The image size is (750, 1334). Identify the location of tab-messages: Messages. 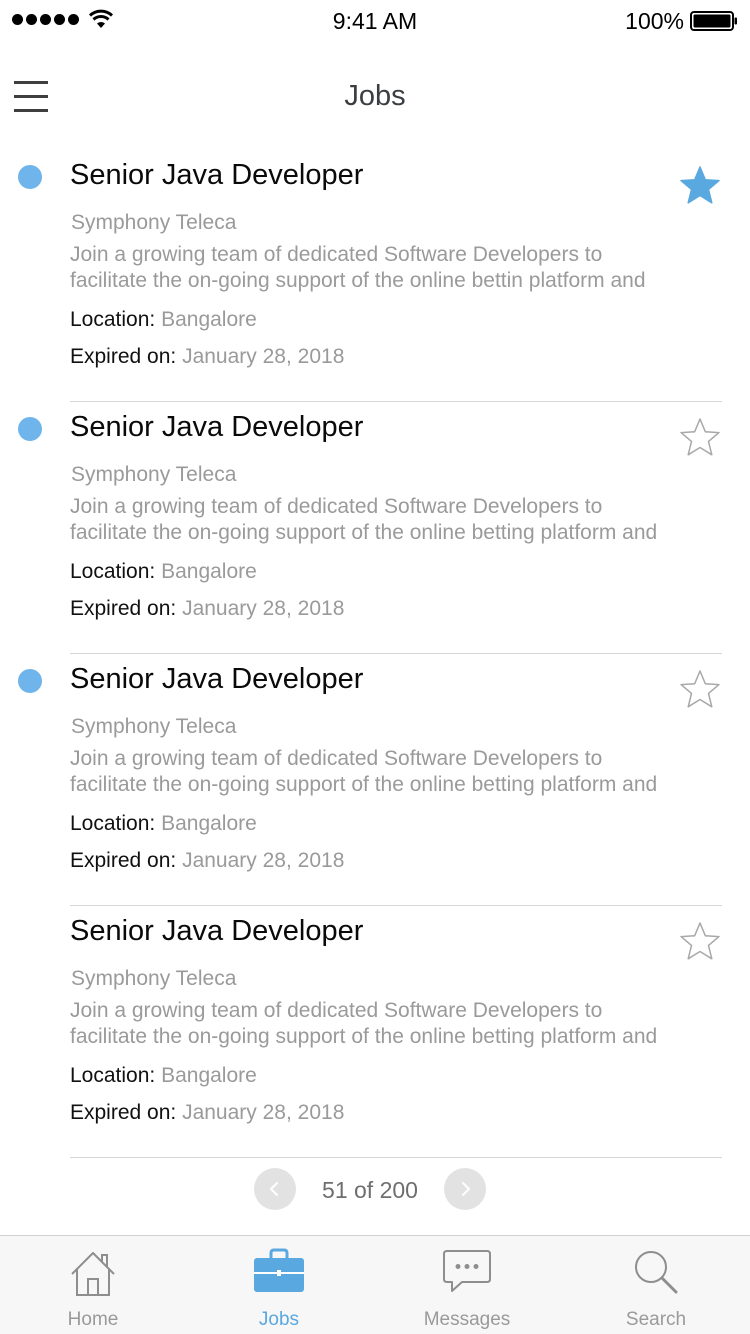
(467, 1285).